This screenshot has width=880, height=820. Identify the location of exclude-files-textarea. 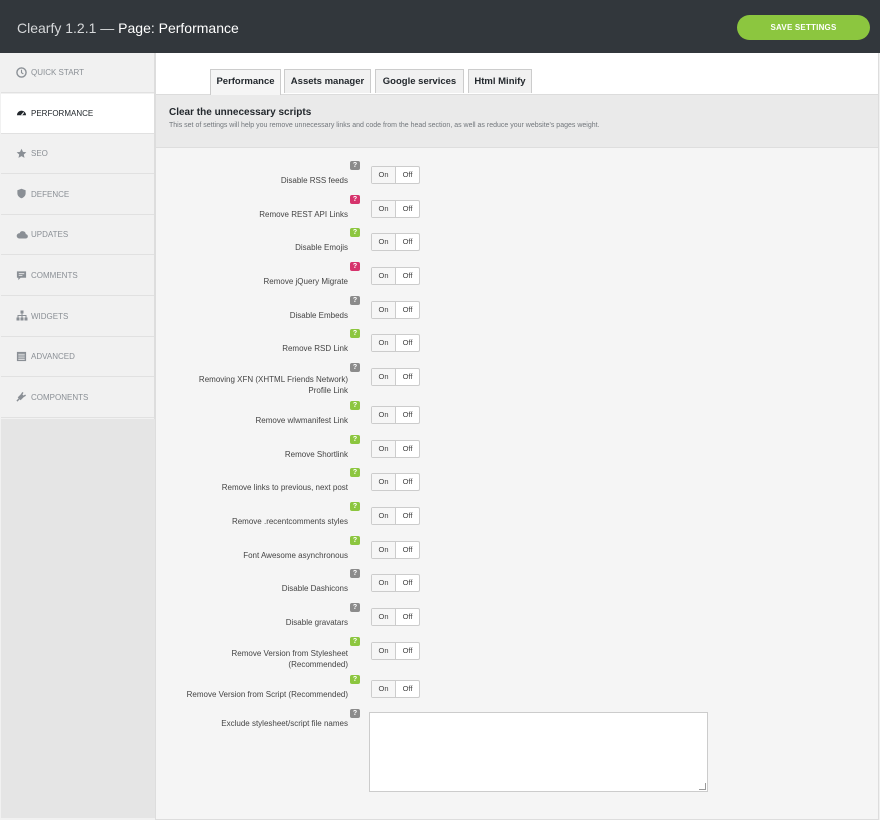
(538, 752).